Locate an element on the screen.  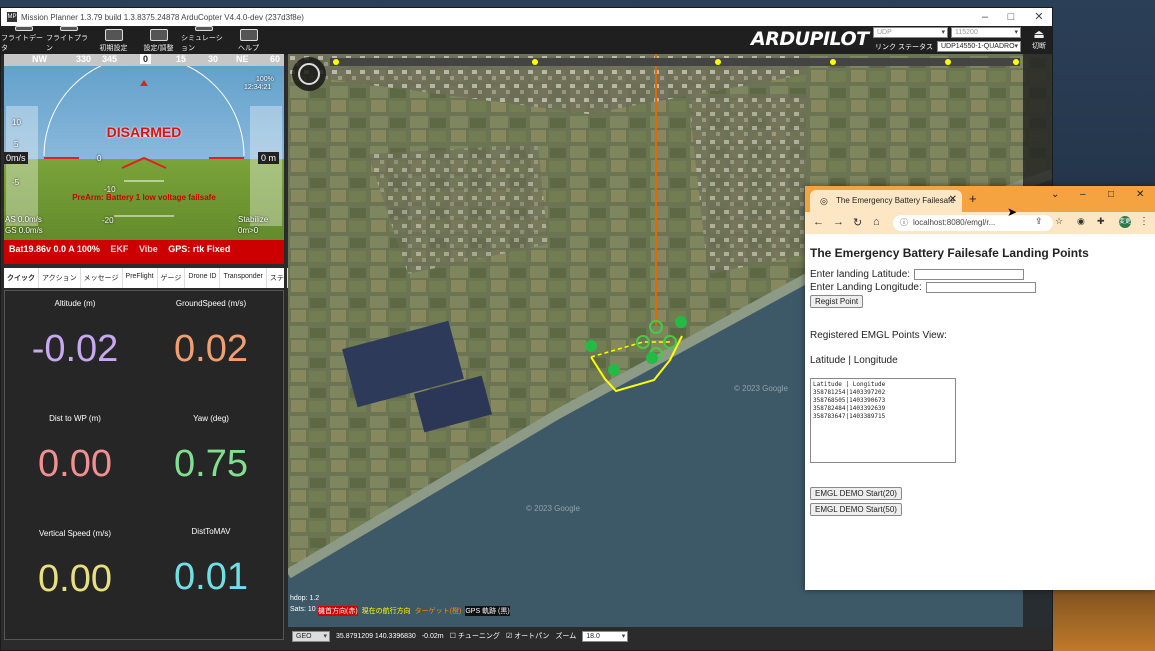
pitch-0: 0 is located at coordinates (99, 158).